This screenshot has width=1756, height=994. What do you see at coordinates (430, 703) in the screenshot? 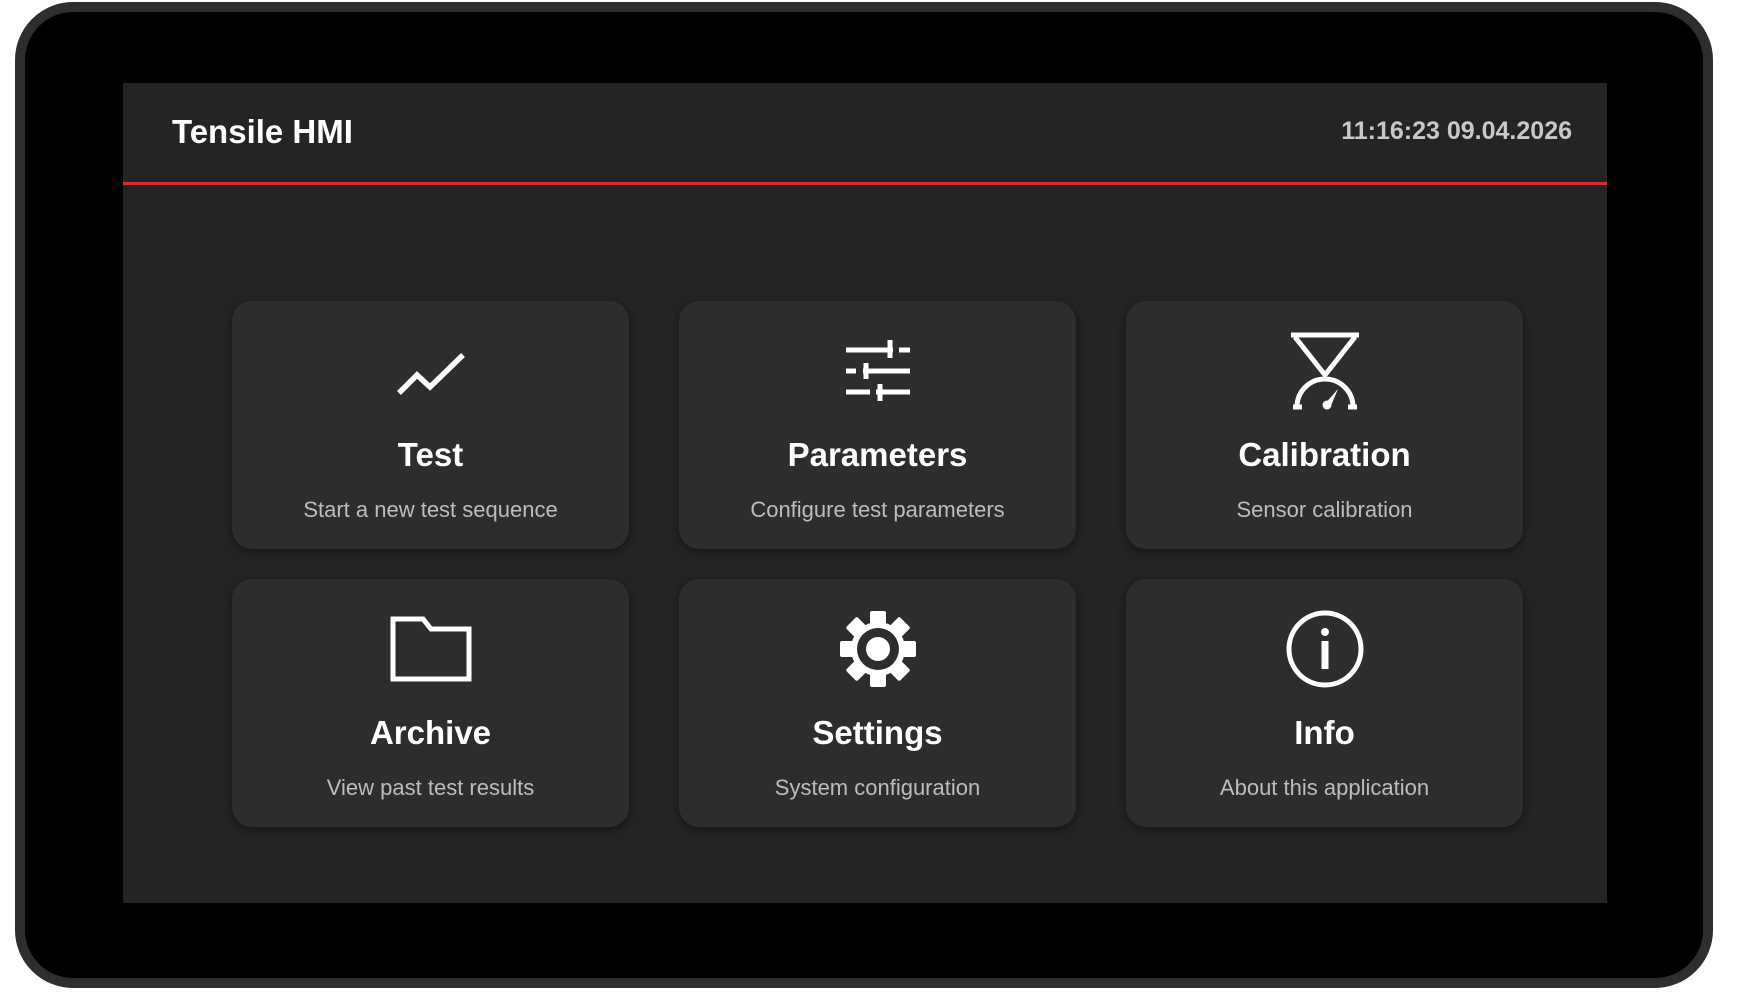
I see `archive-tile-button: Archive View past test results` at bounding box center [430, 703].